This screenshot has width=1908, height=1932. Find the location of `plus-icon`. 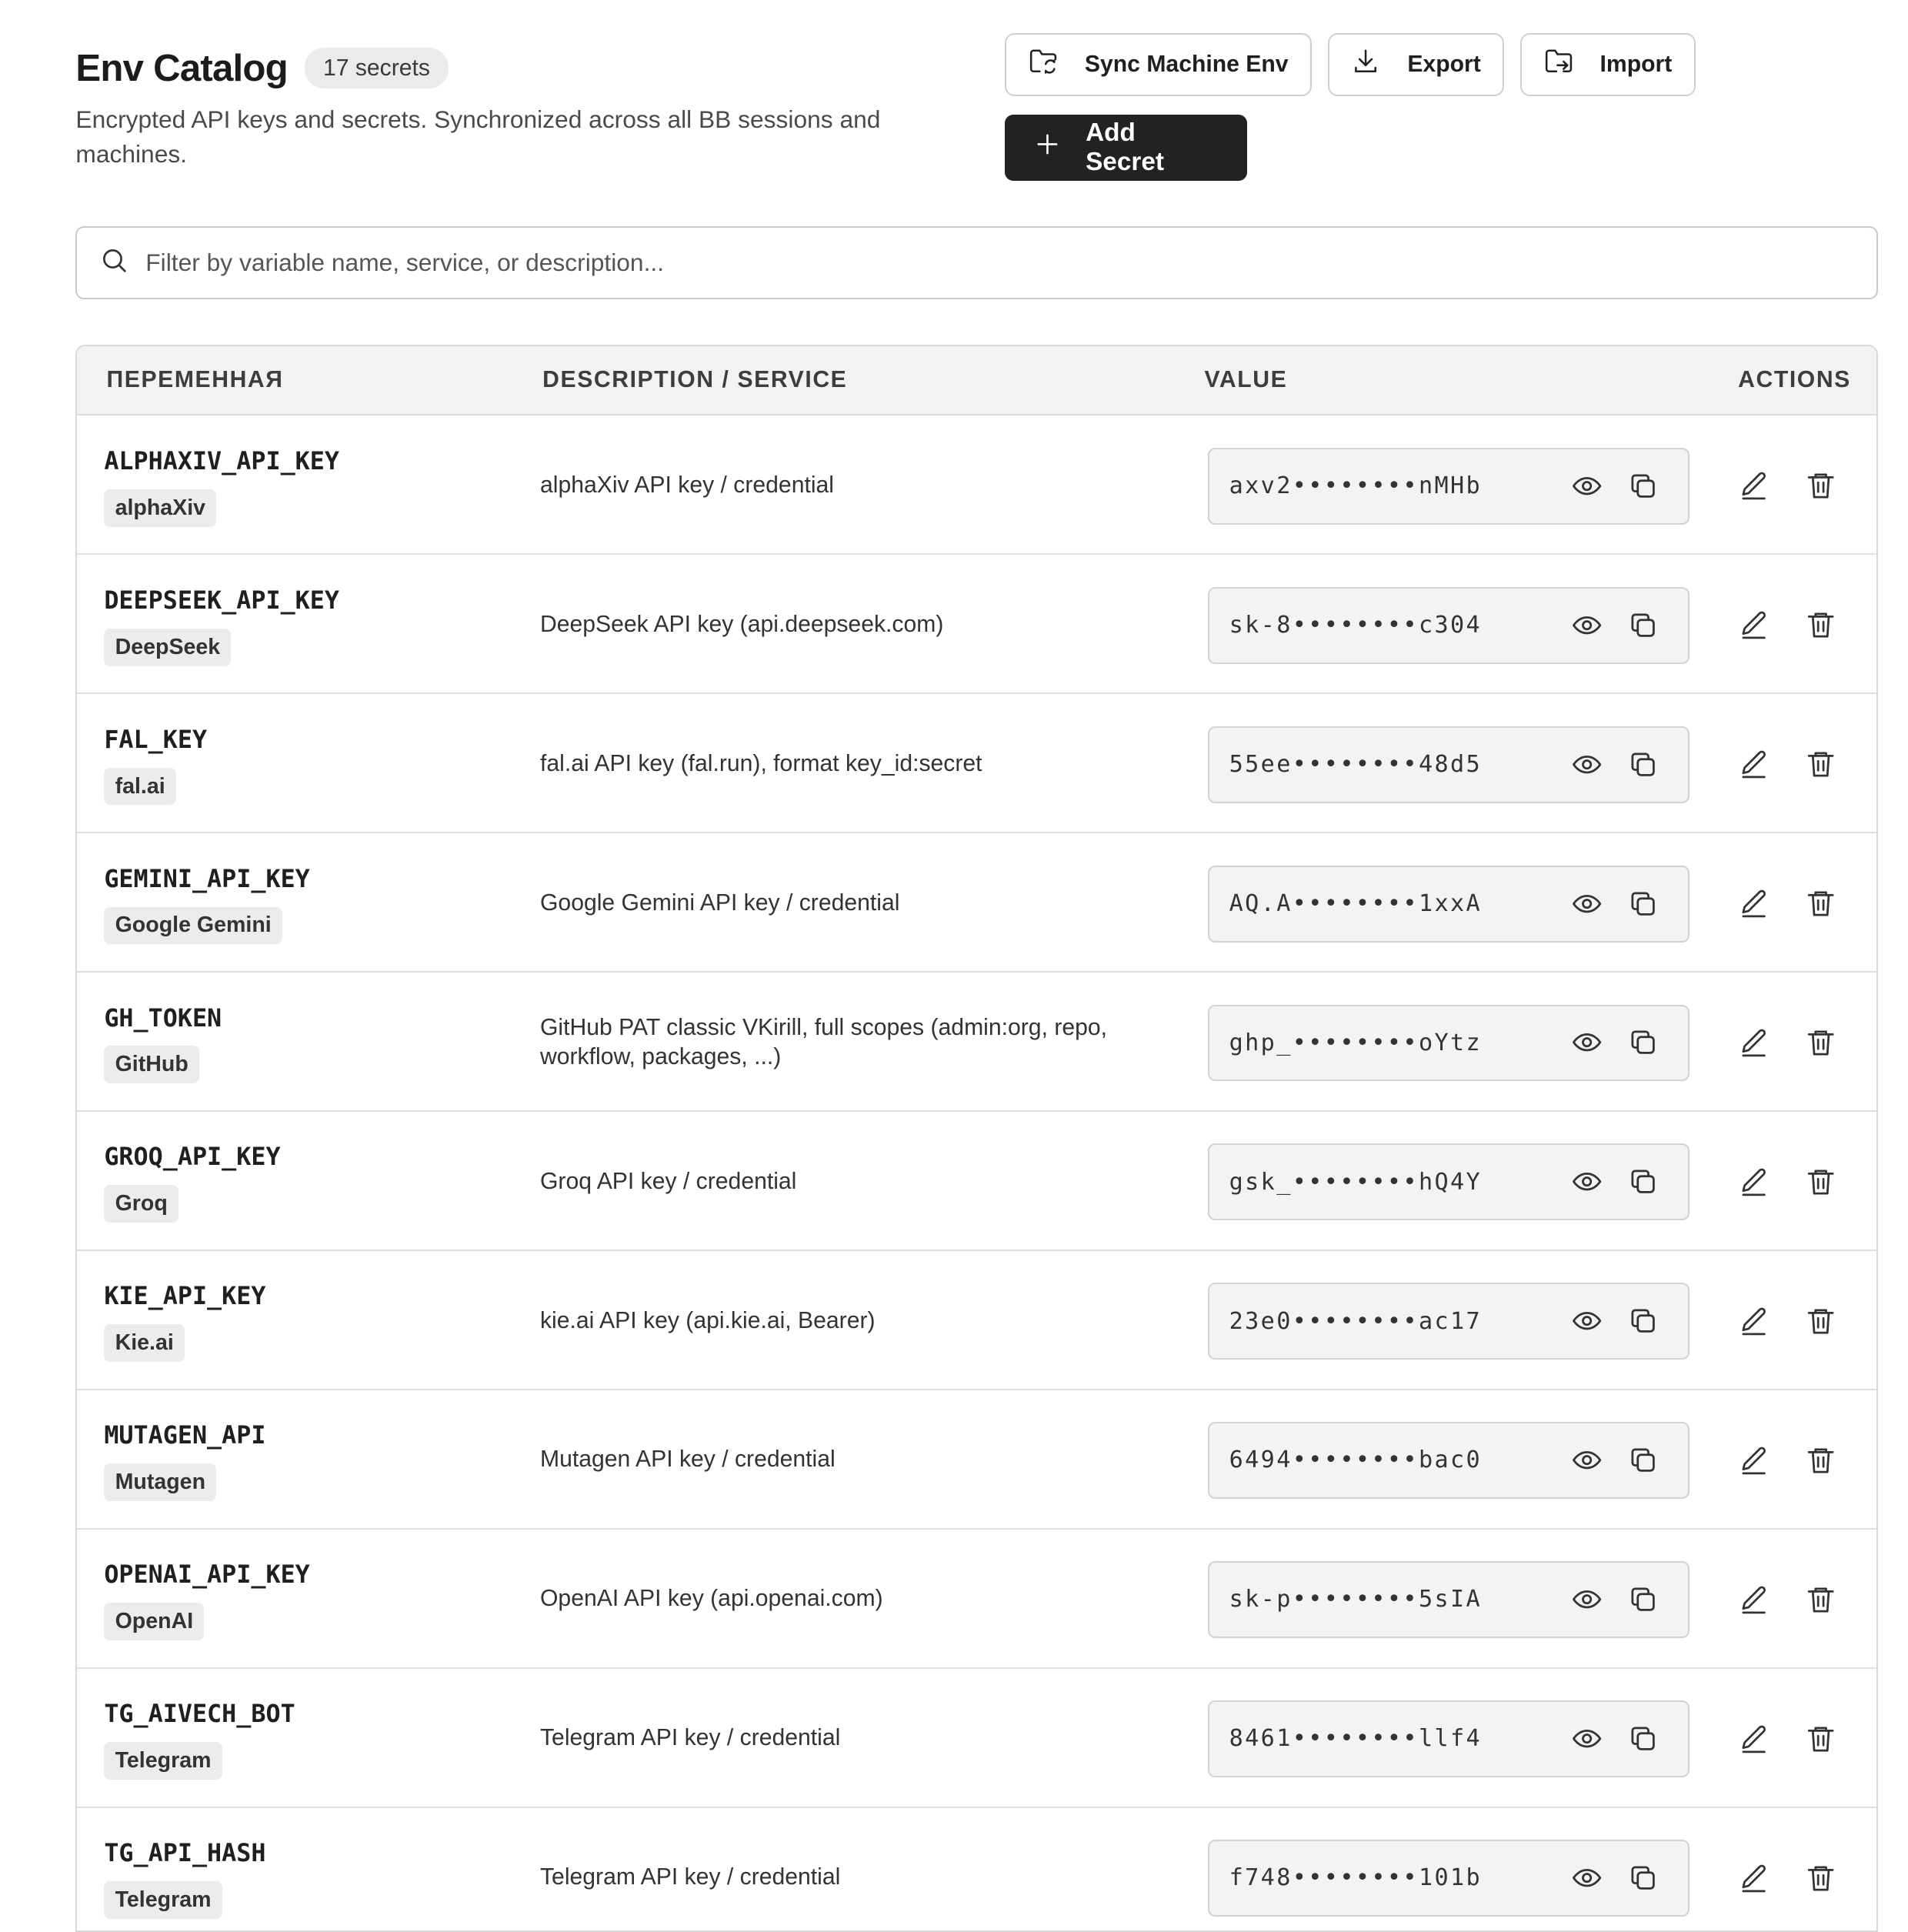

plus-icon is located at coordinates (1047, 148).